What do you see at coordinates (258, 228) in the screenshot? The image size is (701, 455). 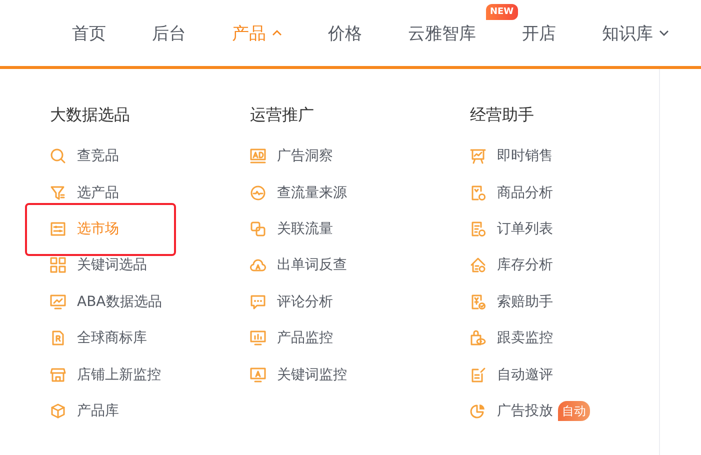 I see `overlapping-squares-icon` at bounding box center [258, 228].